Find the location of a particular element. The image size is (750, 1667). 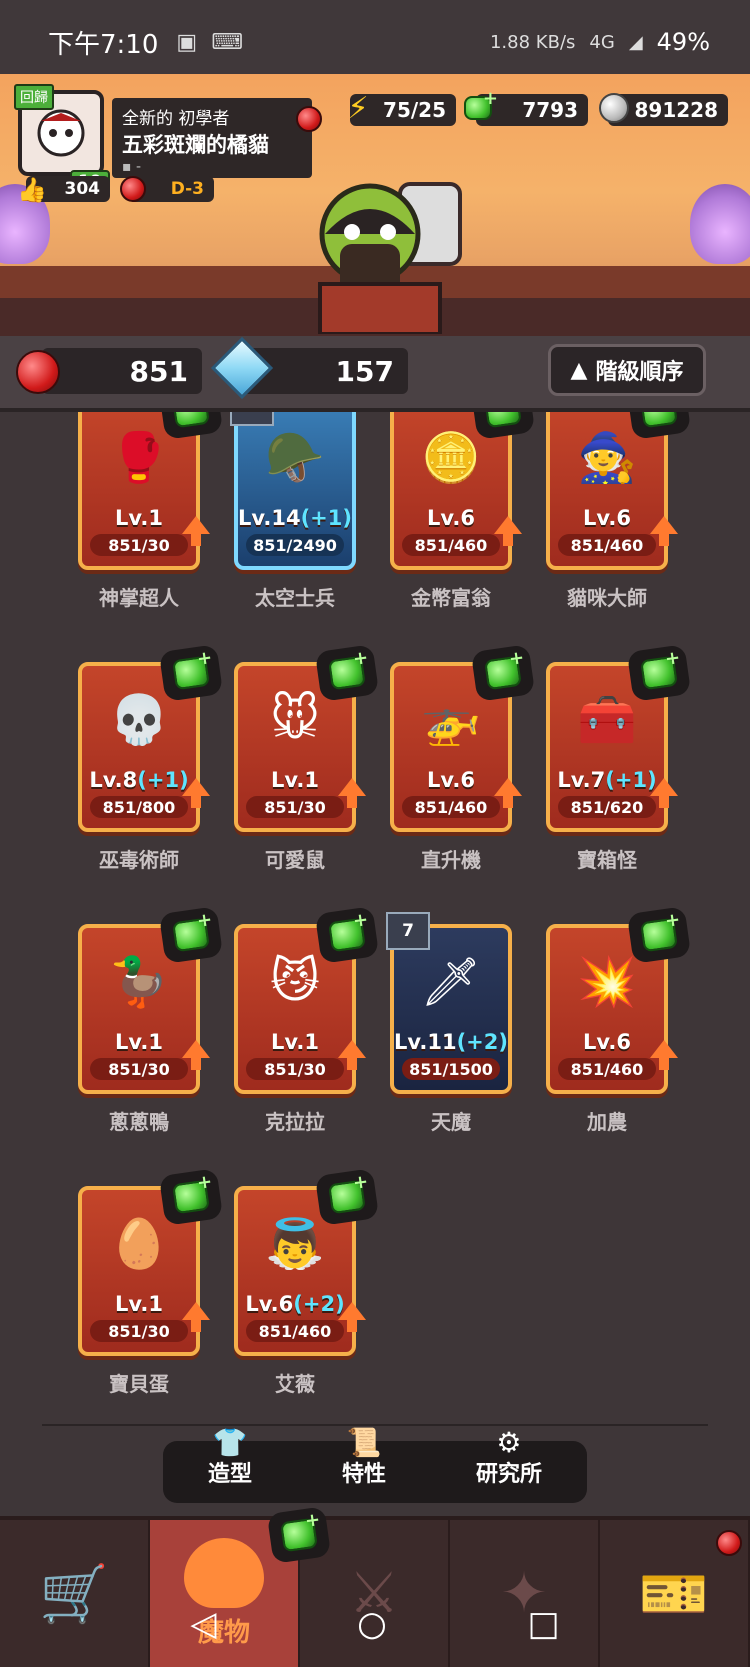

scroll-icon: 📜 is located at coordinates (364, 1442).